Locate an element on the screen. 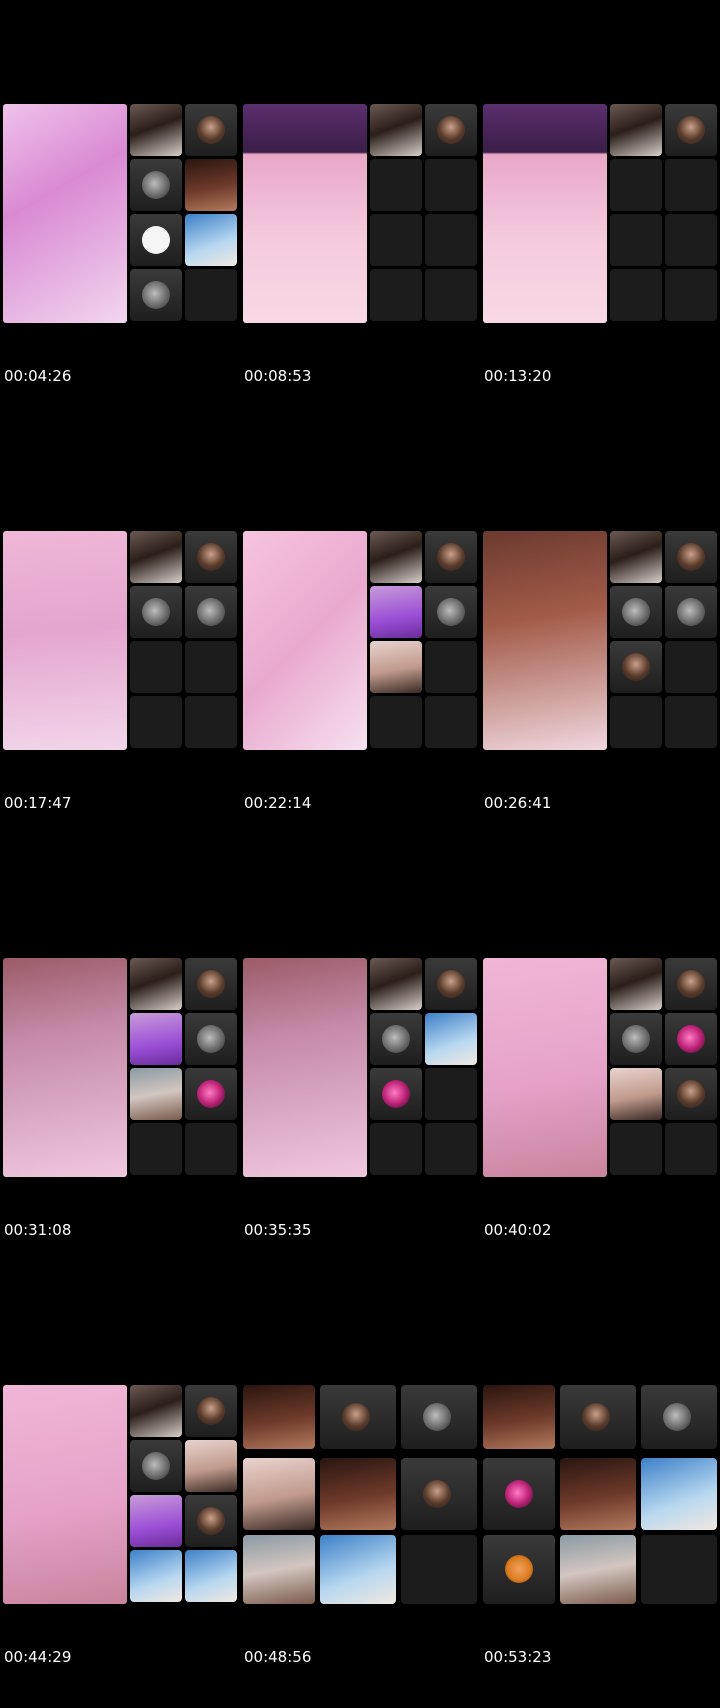 The width and height of the screenshot is (720, 1708). thumbnail-8: 00:35:35 is located at coordinates (360, 1067).